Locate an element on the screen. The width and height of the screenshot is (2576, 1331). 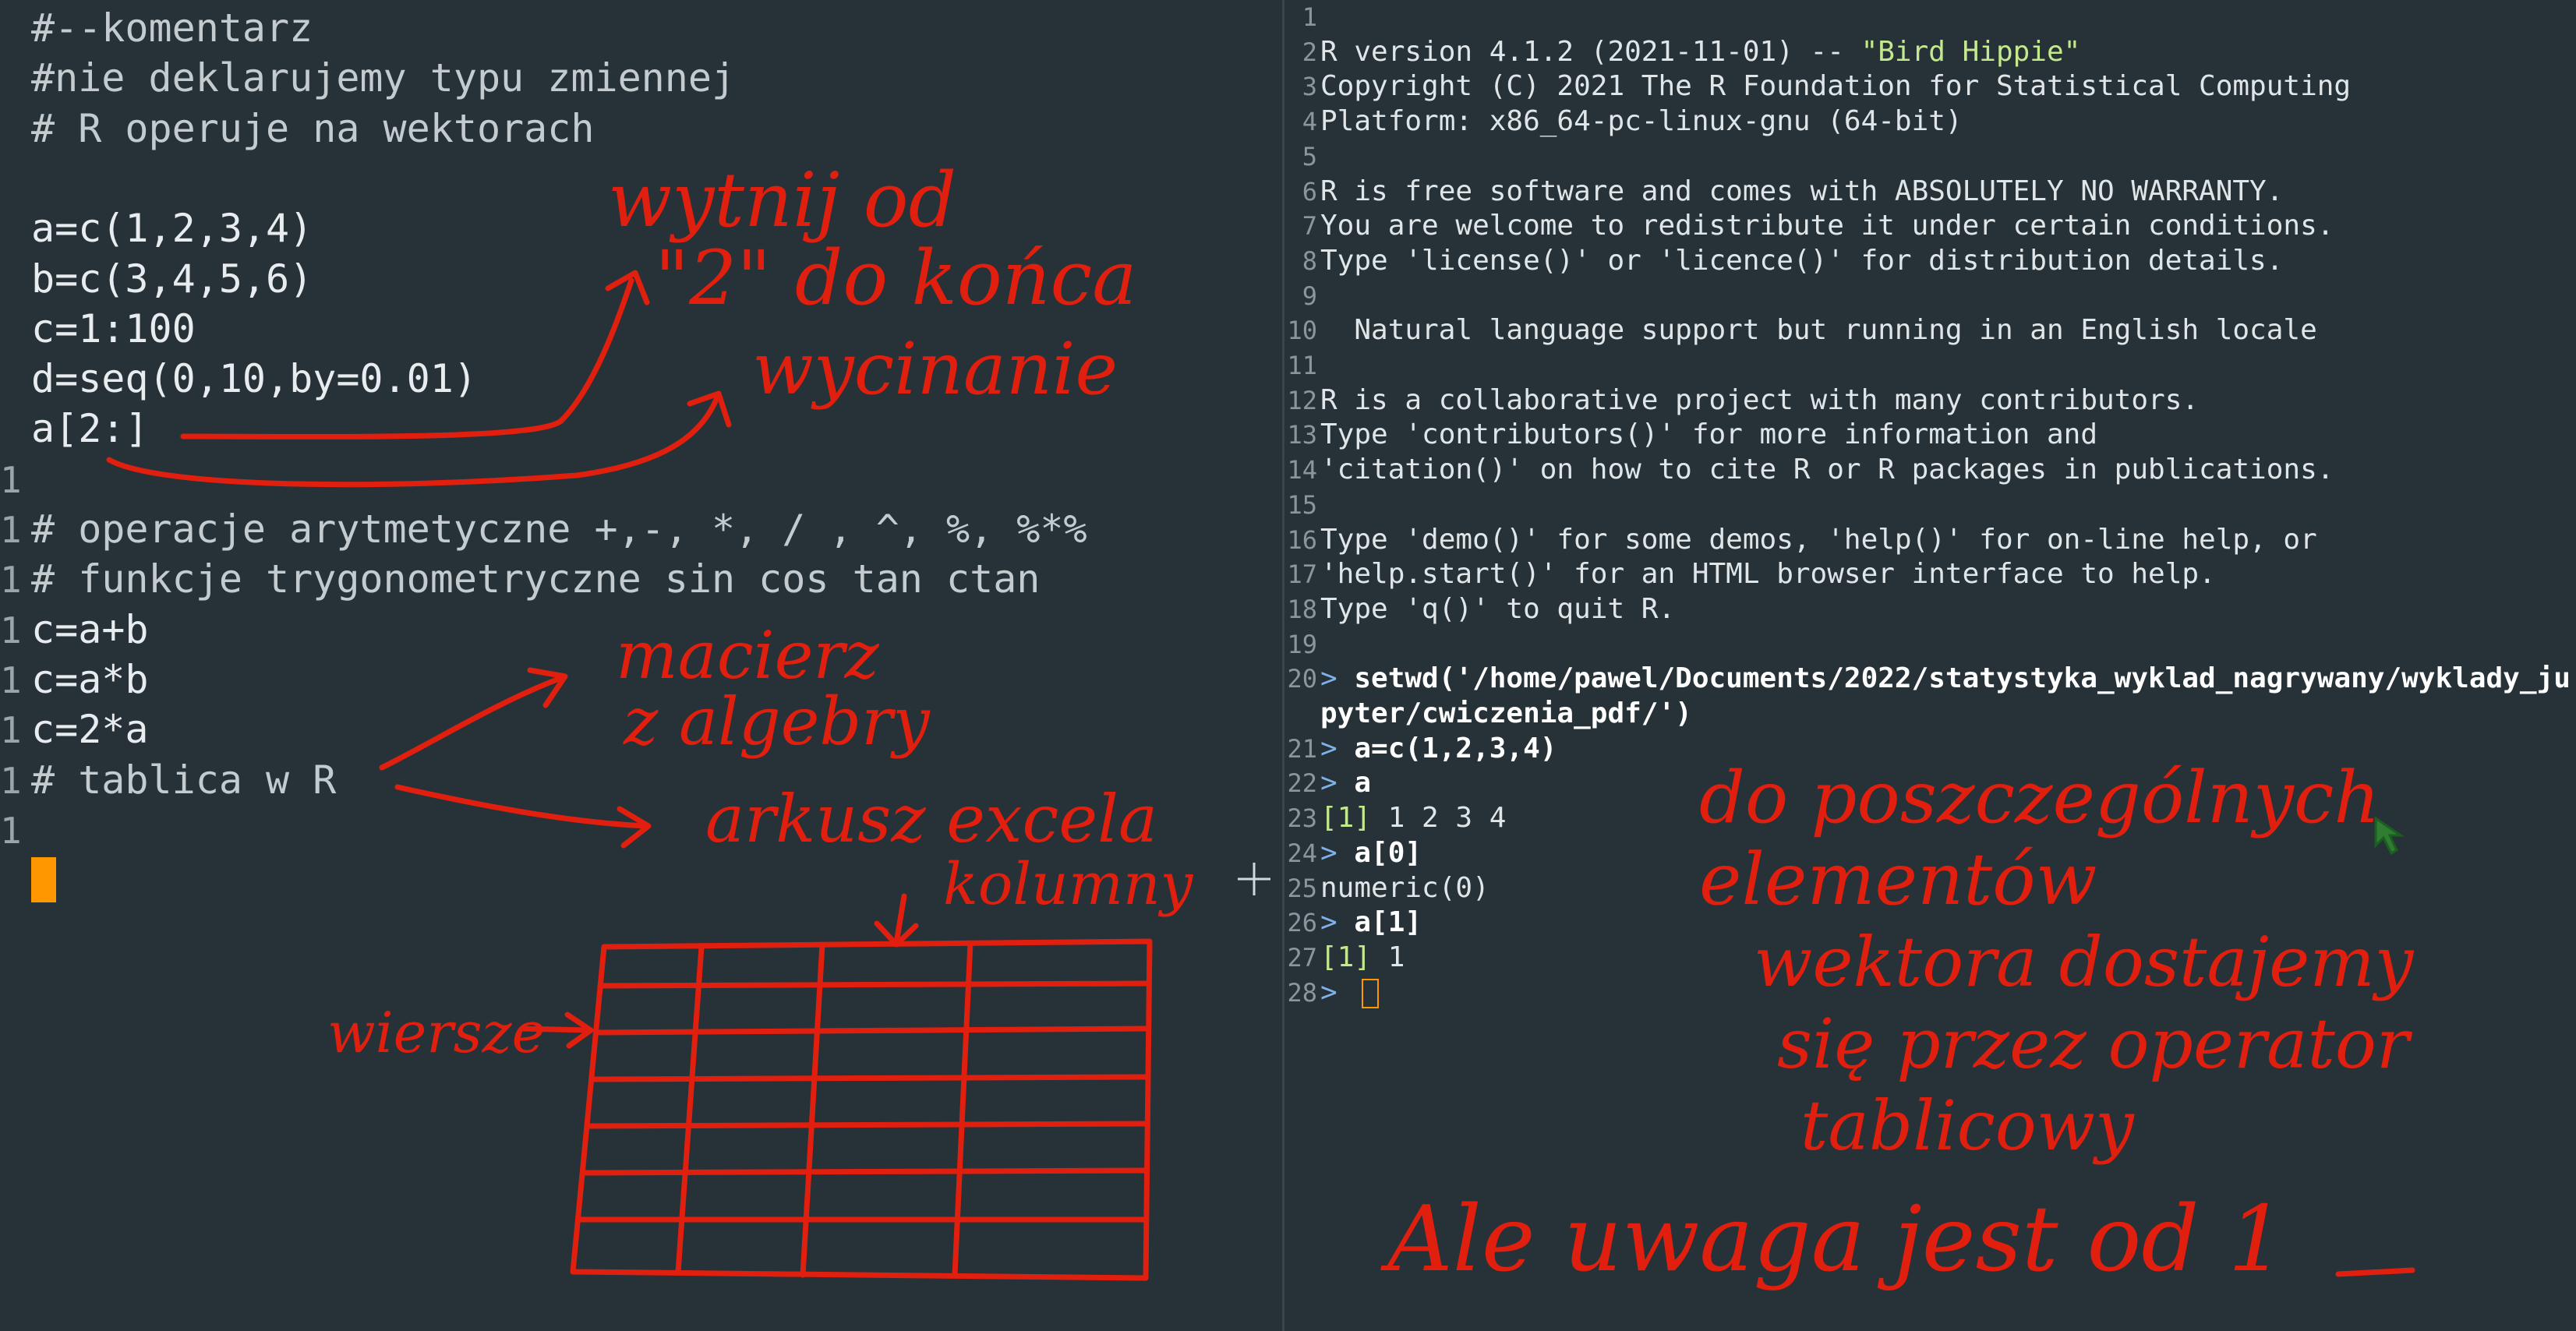
console-output-text: R version 4.1.2 (2021-11-01) -- is located at coordinates (1590, 51).